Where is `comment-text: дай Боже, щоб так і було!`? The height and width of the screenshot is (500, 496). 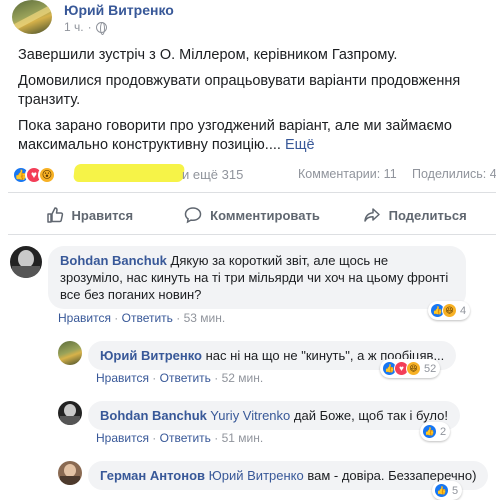
comment-text: дай Боже, щоб так і було! is located at coordinates (370, 415).